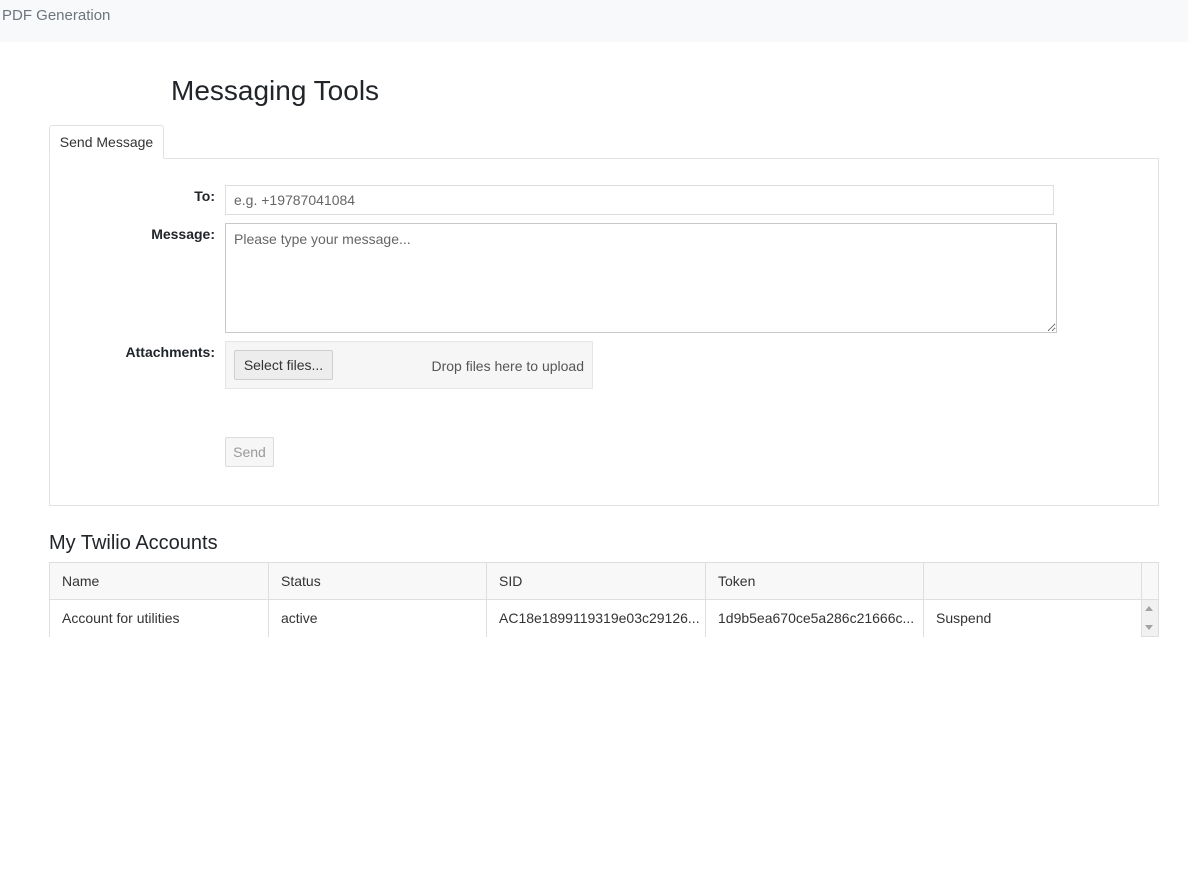  I want to click on account-name-cell: Account for utilities, so click(159, 618).